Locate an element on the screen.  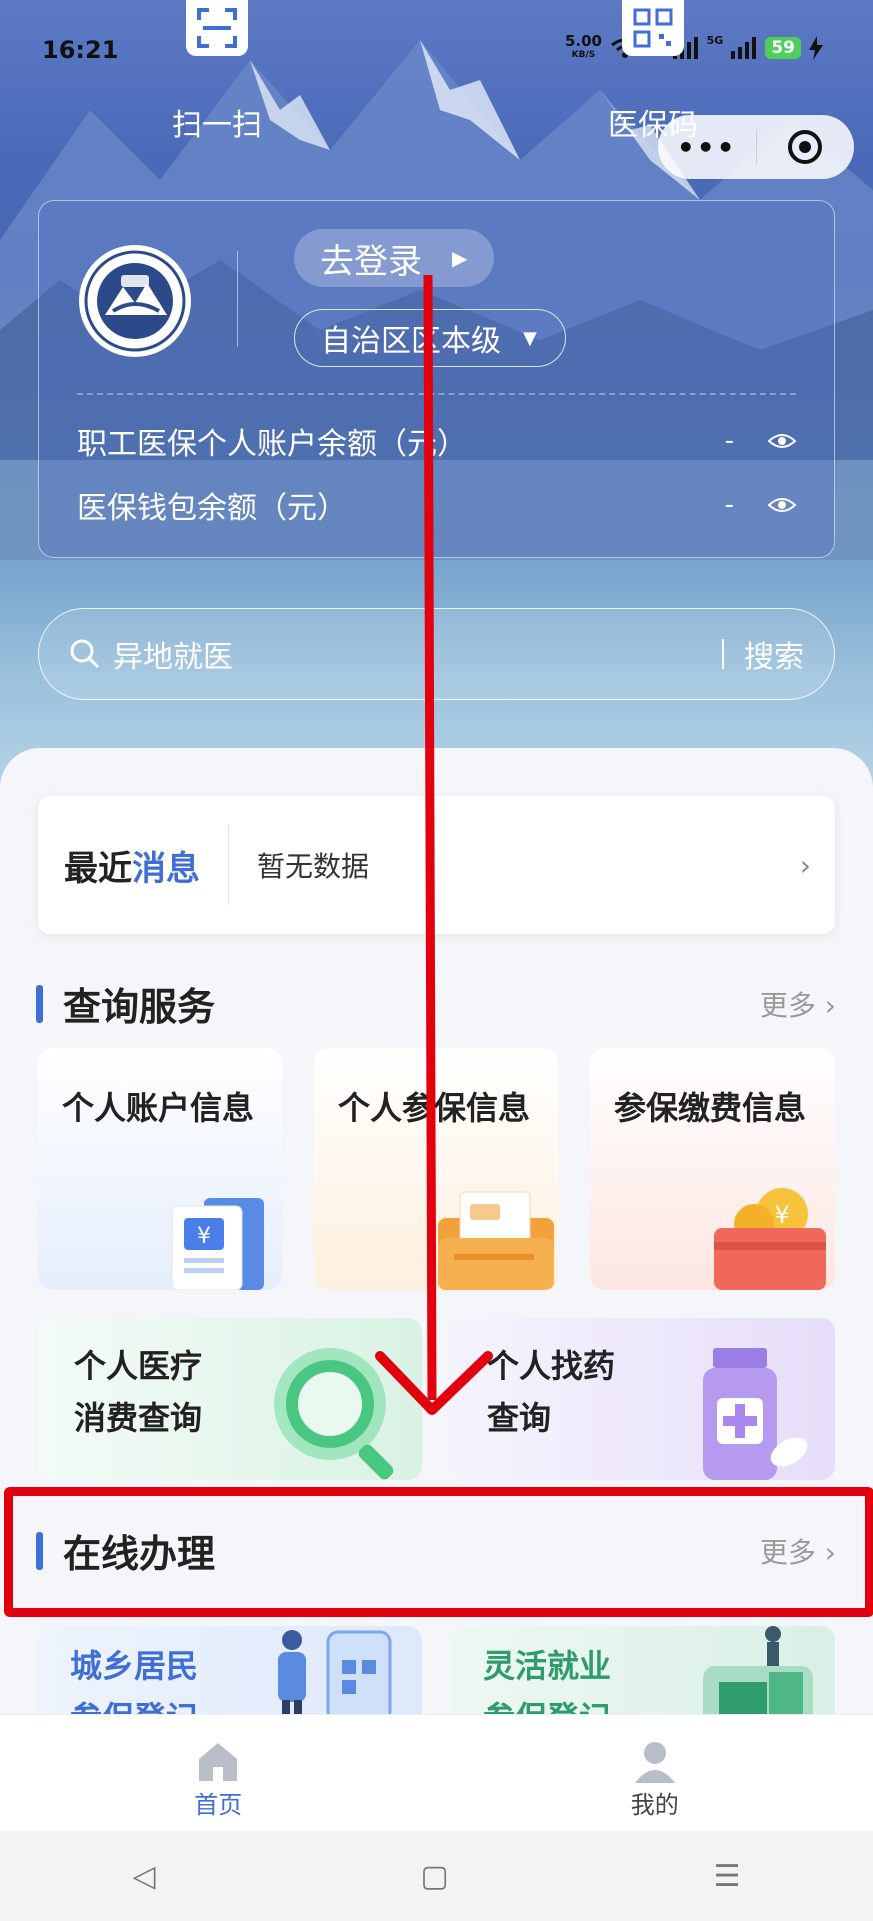
login-label: 去登录 is located at coordinates (371, 261).